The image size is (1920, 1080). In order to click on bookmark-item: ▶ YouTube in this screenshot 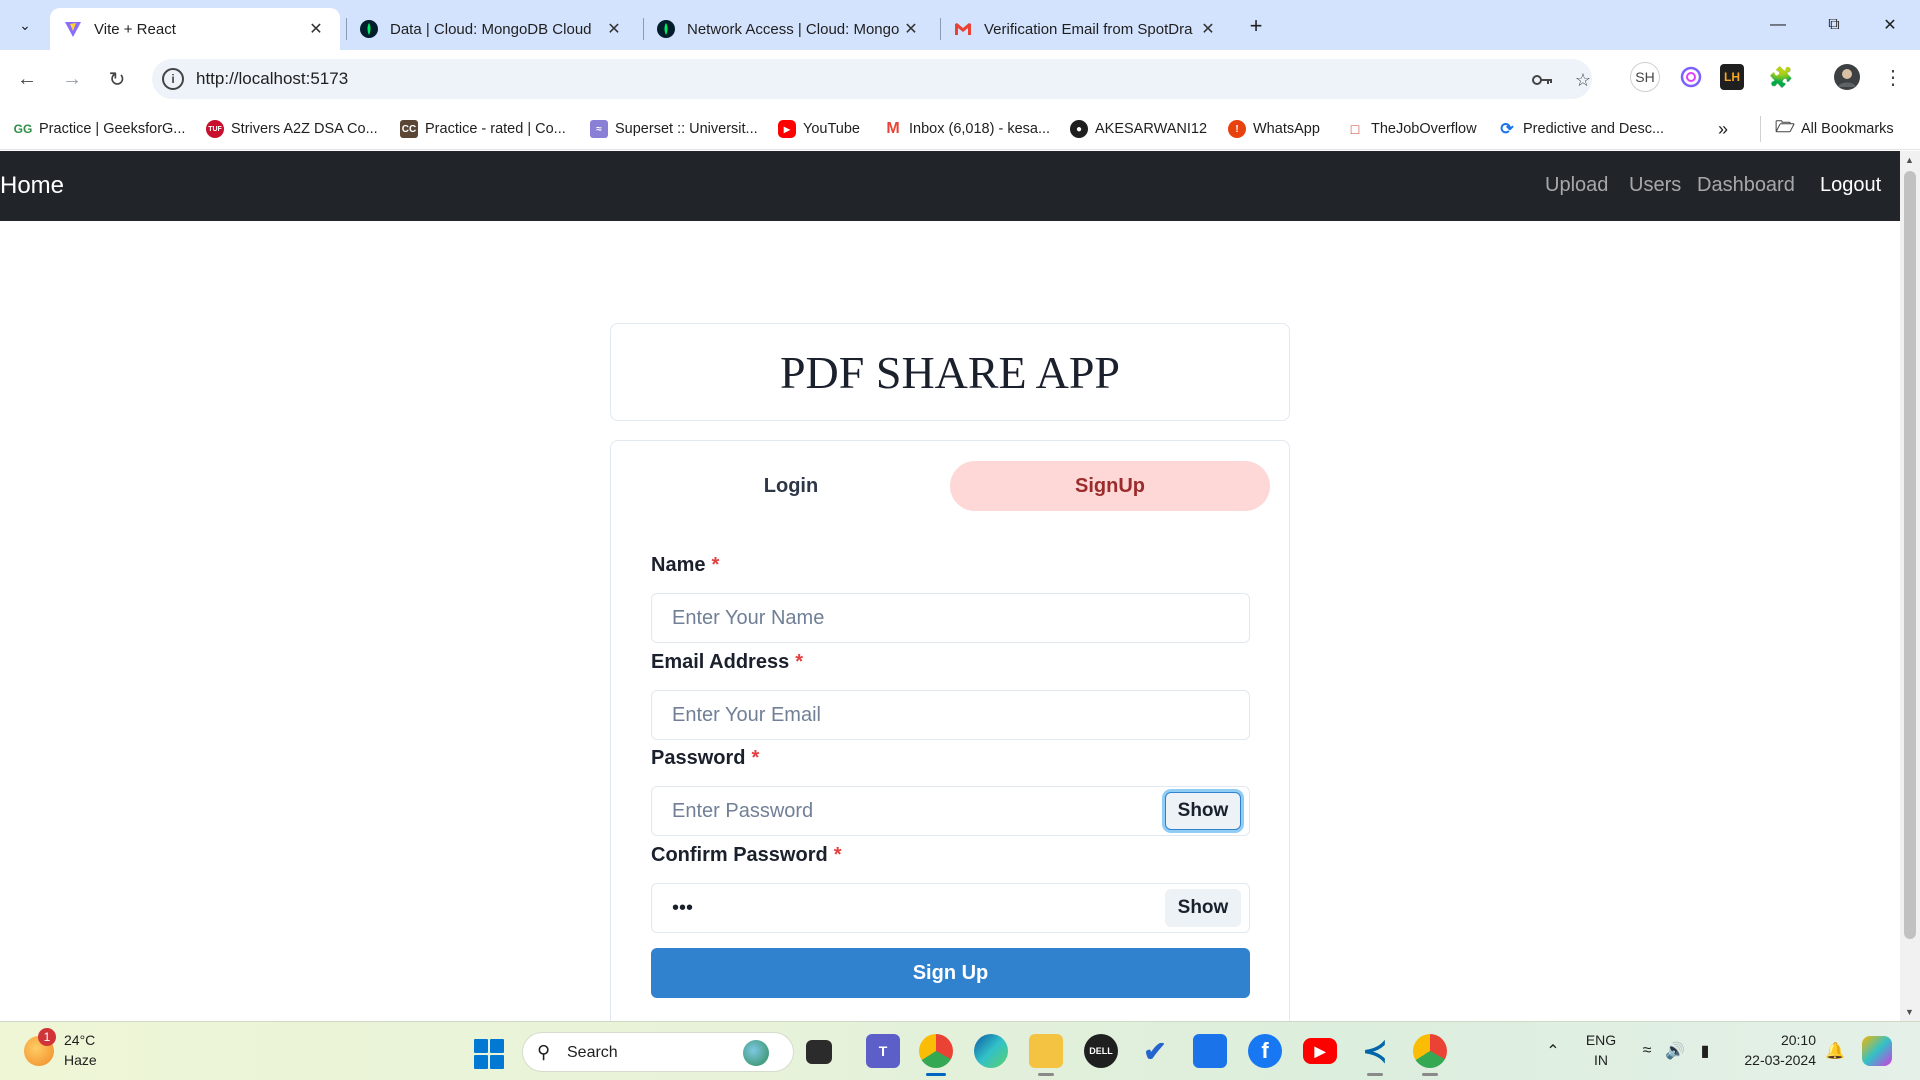, I will do `click(819, 129)`.